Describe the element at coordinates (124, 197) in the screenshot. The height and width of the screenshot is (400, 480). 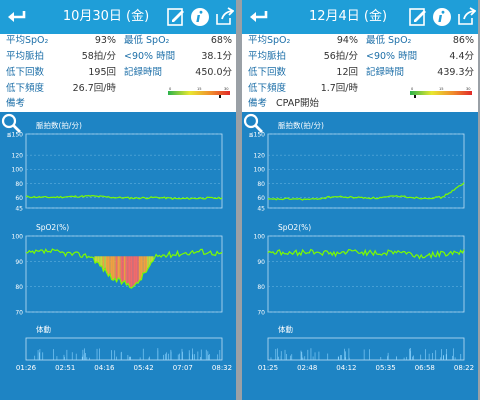
I see `pulse-series-line` at that location.